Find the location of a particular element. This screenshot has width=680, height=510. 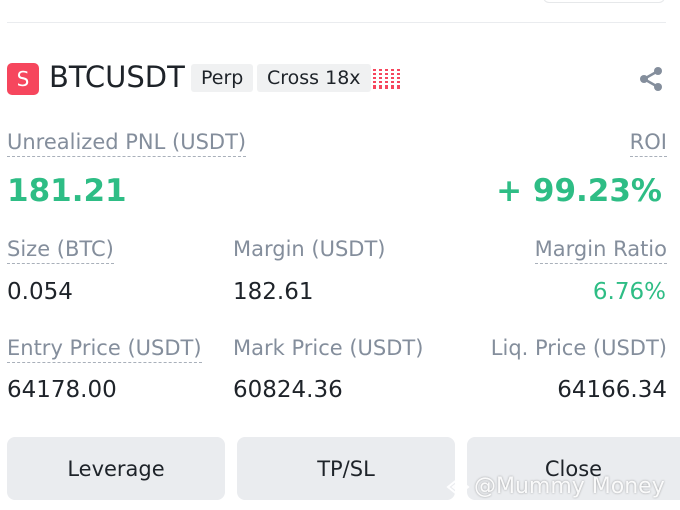

margin-label: Margin (USDT) is located at coordinates (309, 249).